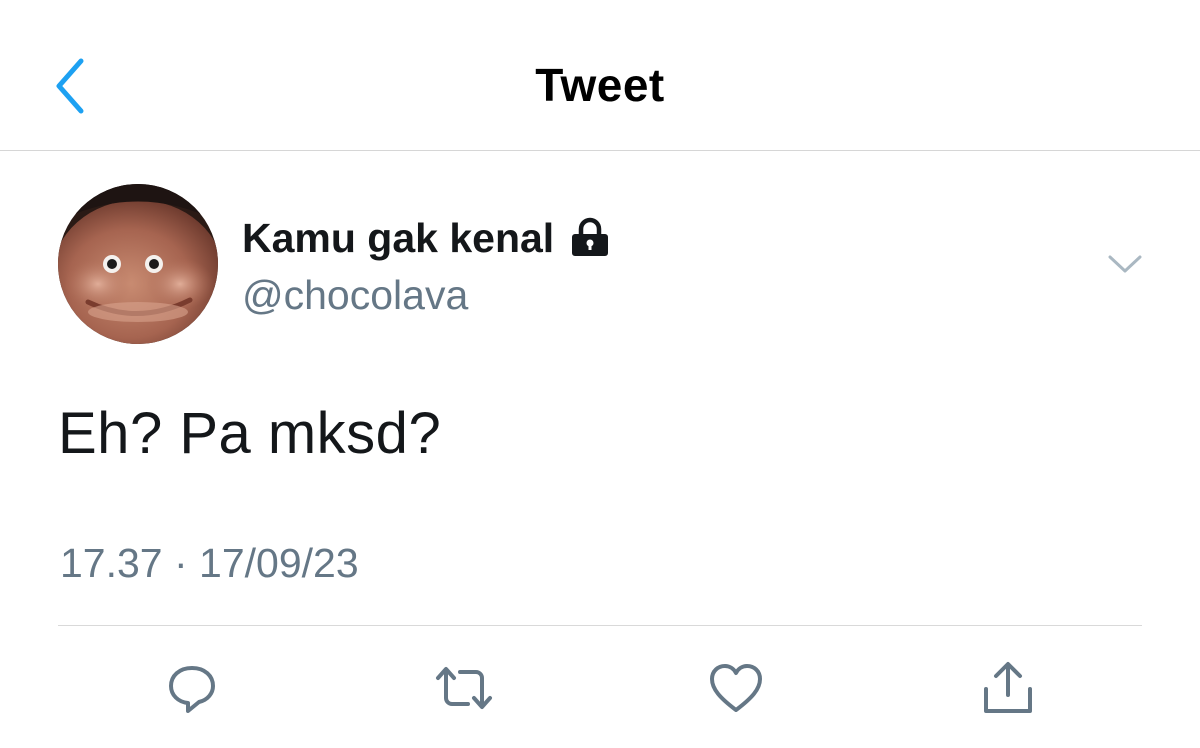  I want to click on author-name-row: Kamu gak kenal, so click(427, 238).